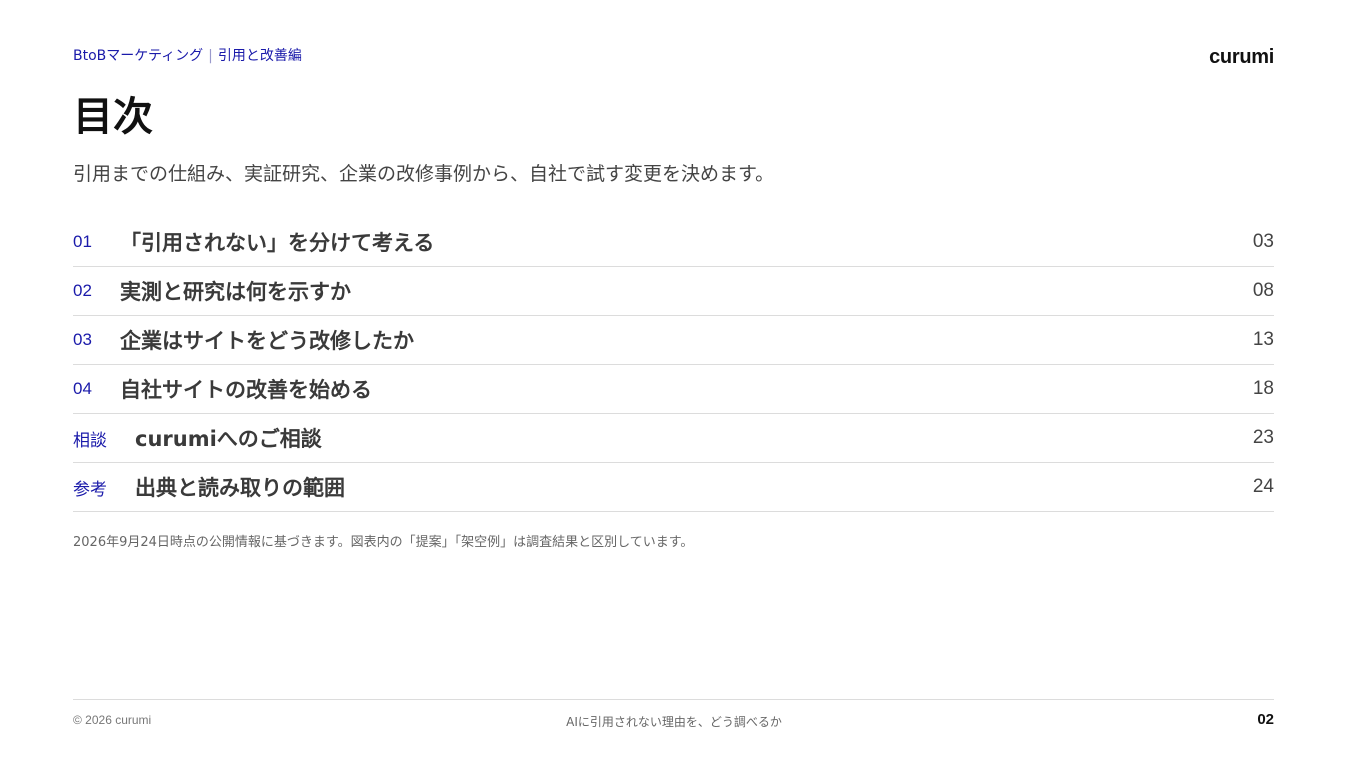  What do you see at coordinates (1241, 57) in the screenshot?
I see `brand-logo: curumi` at bounding box center [1241, 57].